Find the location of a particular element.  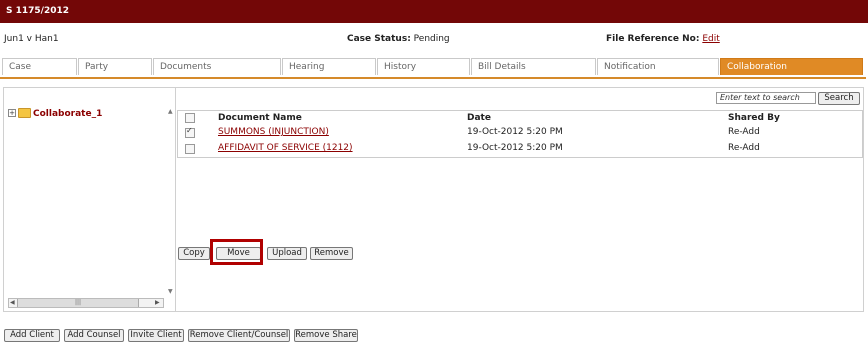

scroll-left-icon: ◀ is located at coordinates (12, 303).